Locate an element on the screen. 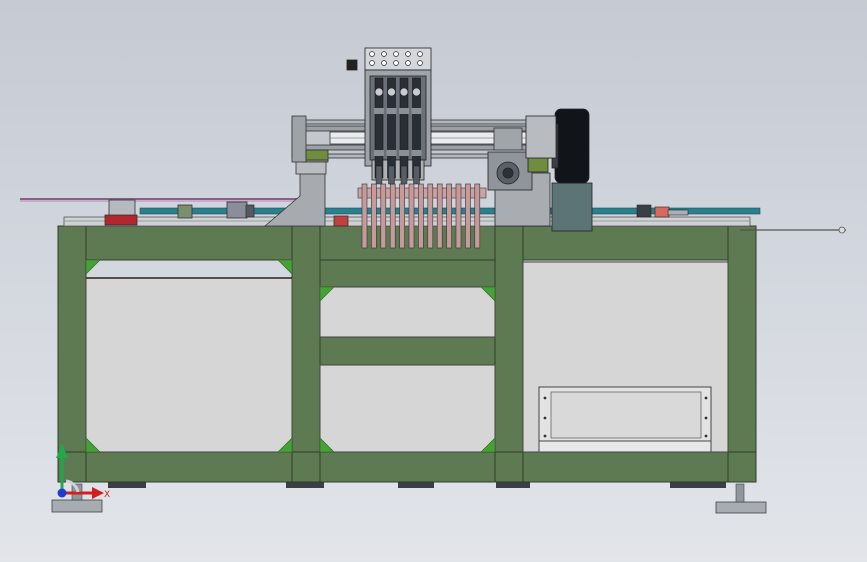 The width and height of the screenshot is (867, 562). x-axis-arrowhead is located at coordinates (98, 493).